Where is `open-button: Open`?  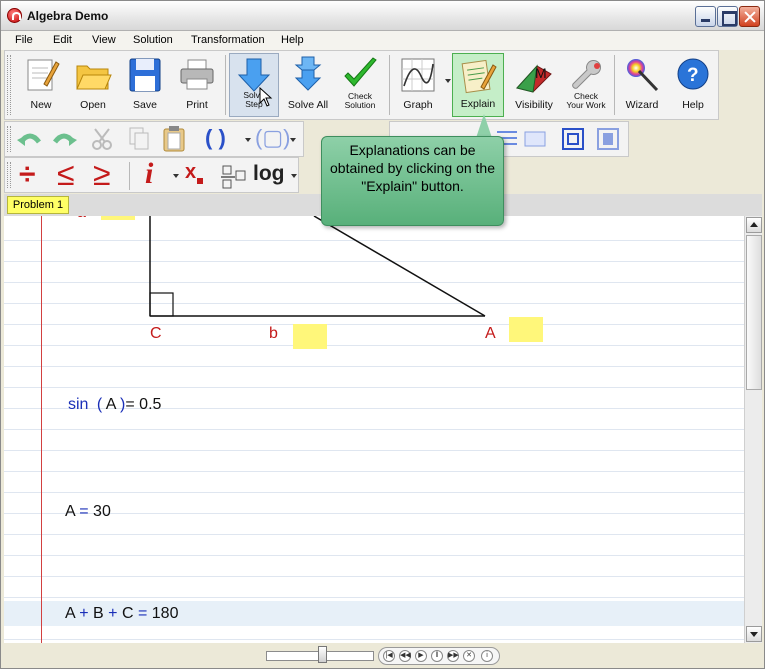
open-button: Open is located at coordinates (93, 85).